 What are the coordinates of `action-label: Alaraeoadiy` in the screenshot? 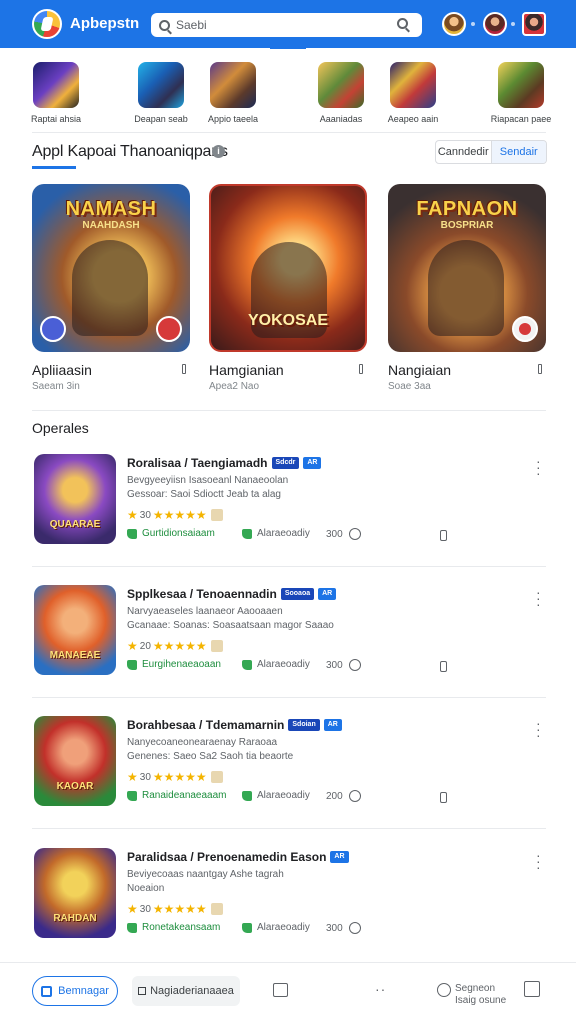 It's located at (283, 533).